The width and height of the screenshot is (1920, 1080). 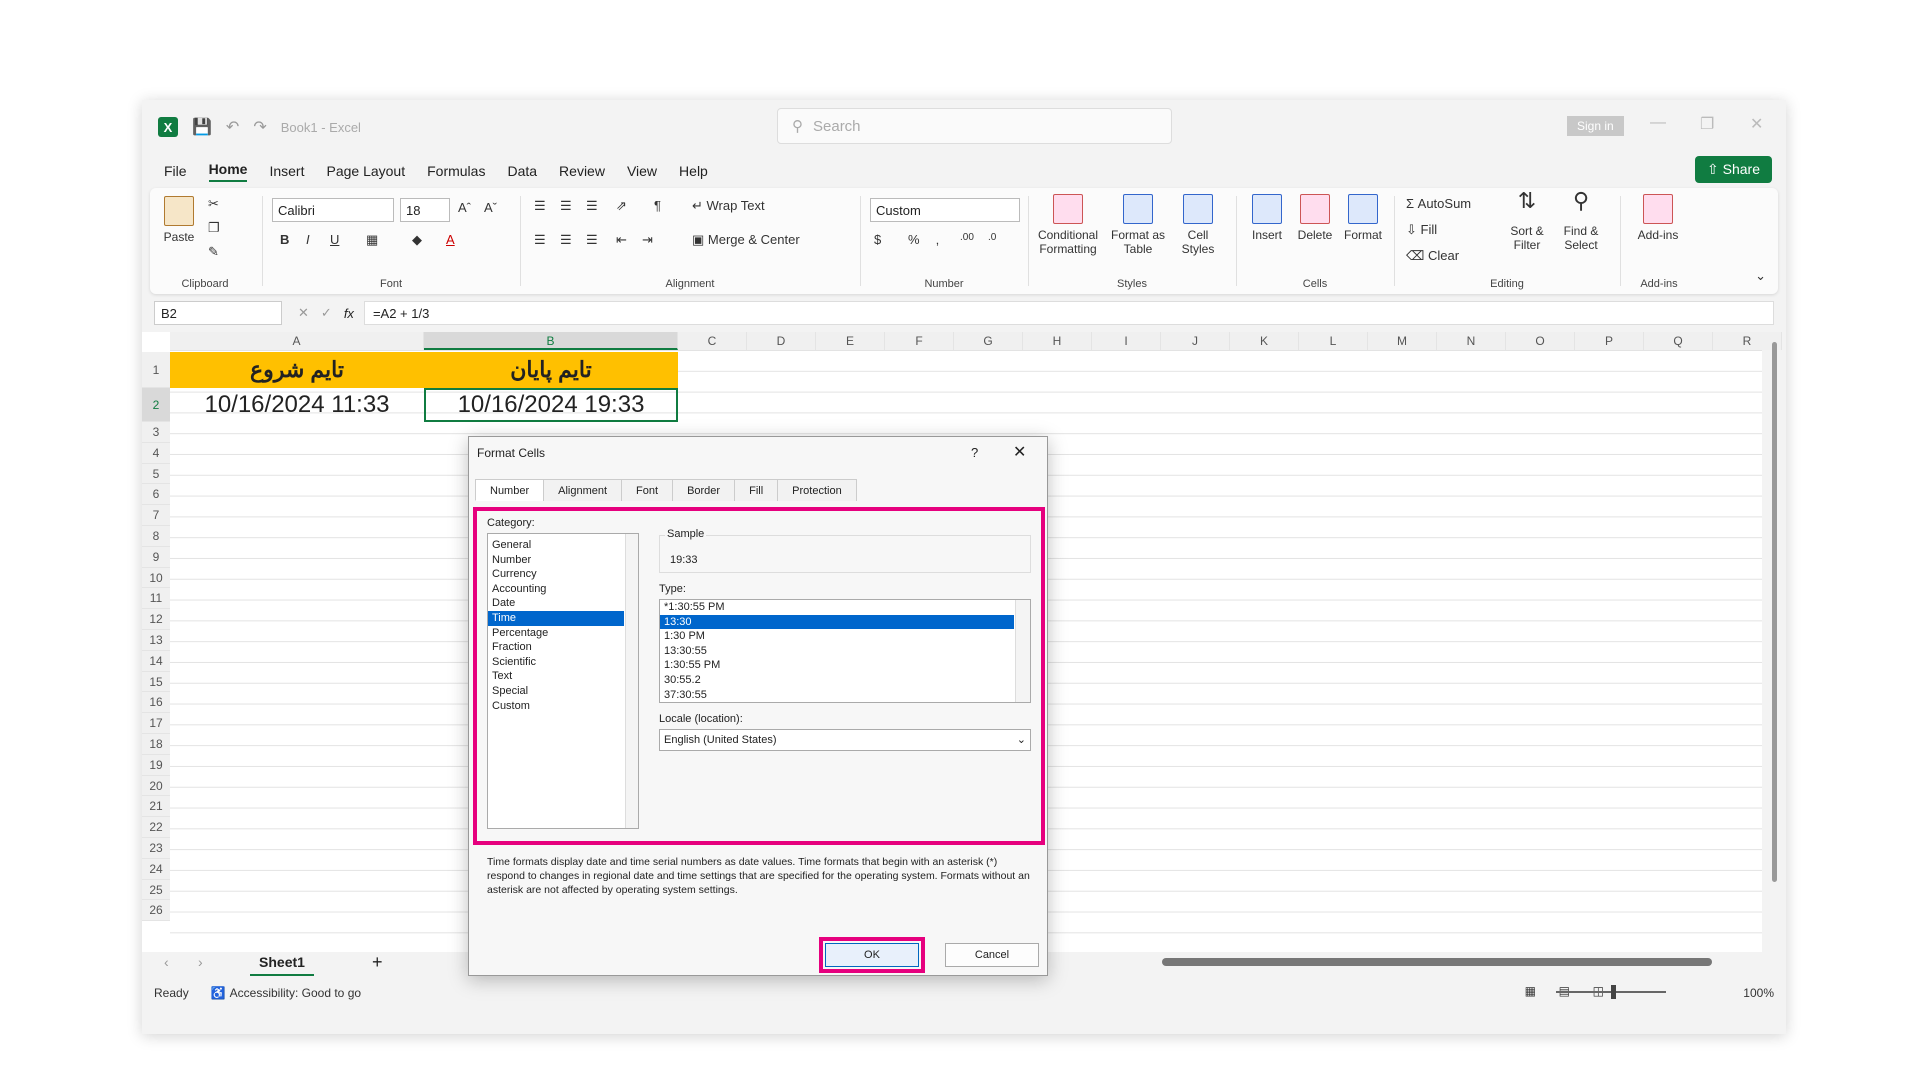 What do you see at coordinates (837, 695) in the screenshot?
I see `type-item: 37:30:55` at bounding box center [837, 695].